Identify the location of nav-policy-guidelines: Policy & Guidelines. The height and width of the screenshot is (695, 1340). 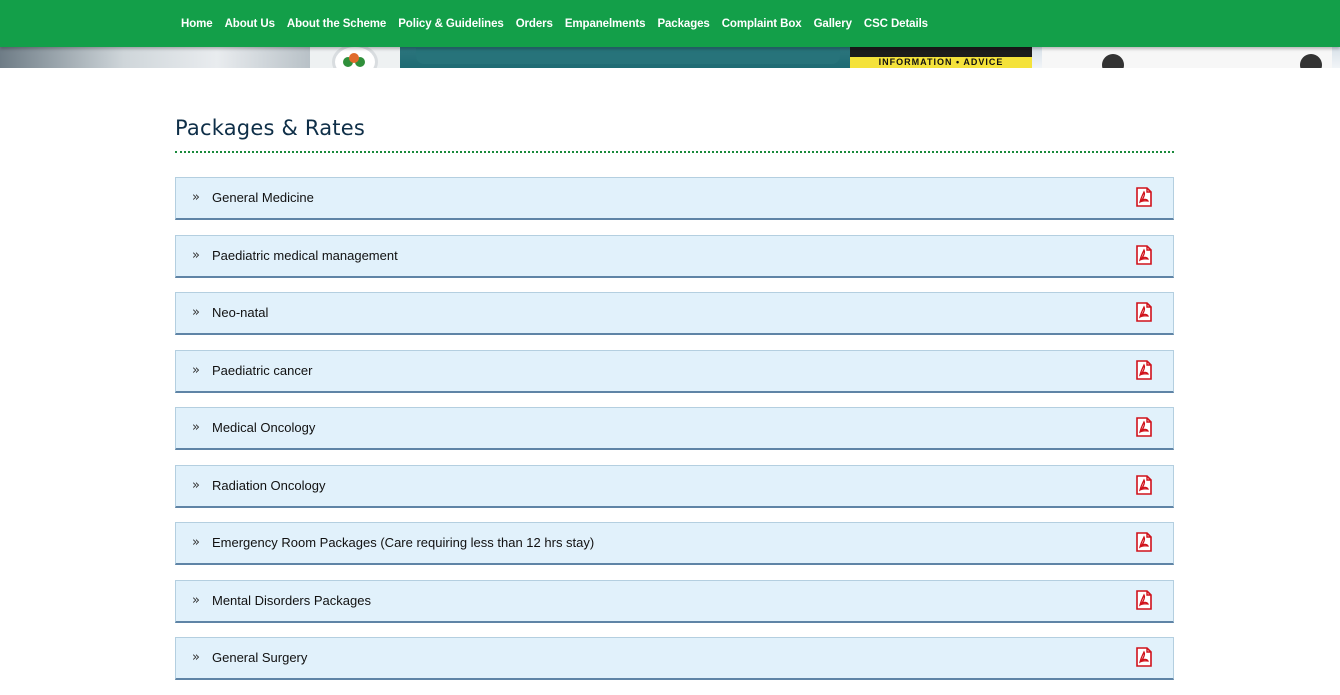
(450, 24).